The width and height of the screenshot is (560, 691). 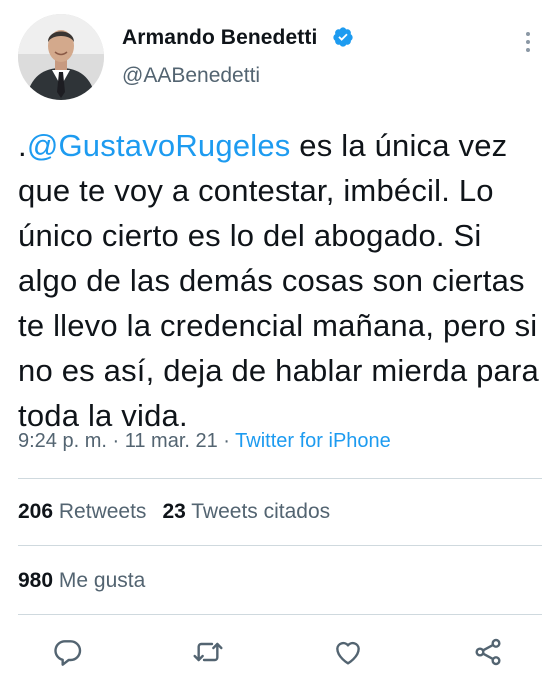 What do you see at coordinates (348, 652) in the screenshot?
I see `heart-icon` at bounding box center [348, 652].